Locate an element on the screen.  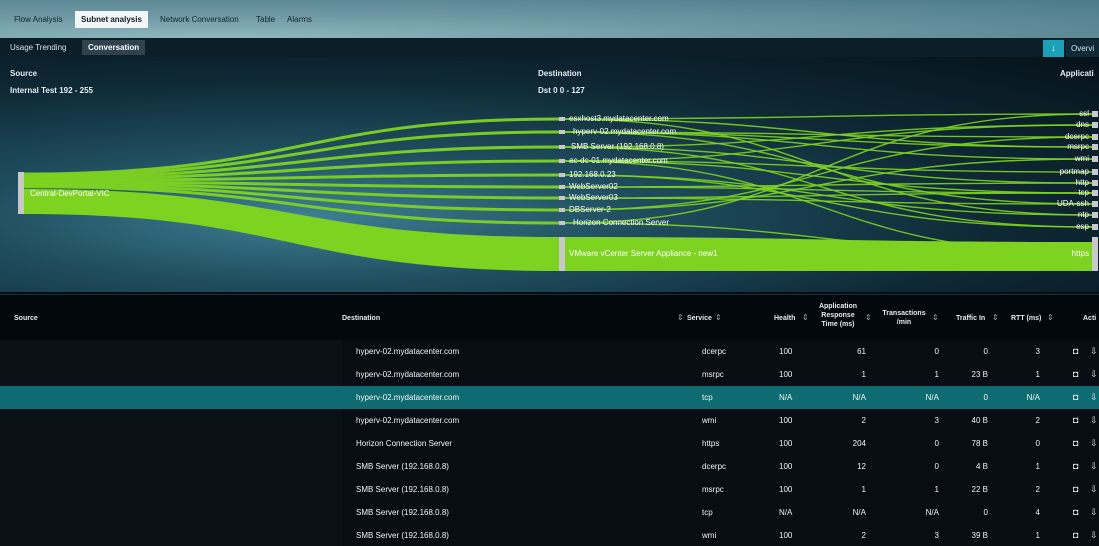
col-source: Source is located at coordinates (26, 318).